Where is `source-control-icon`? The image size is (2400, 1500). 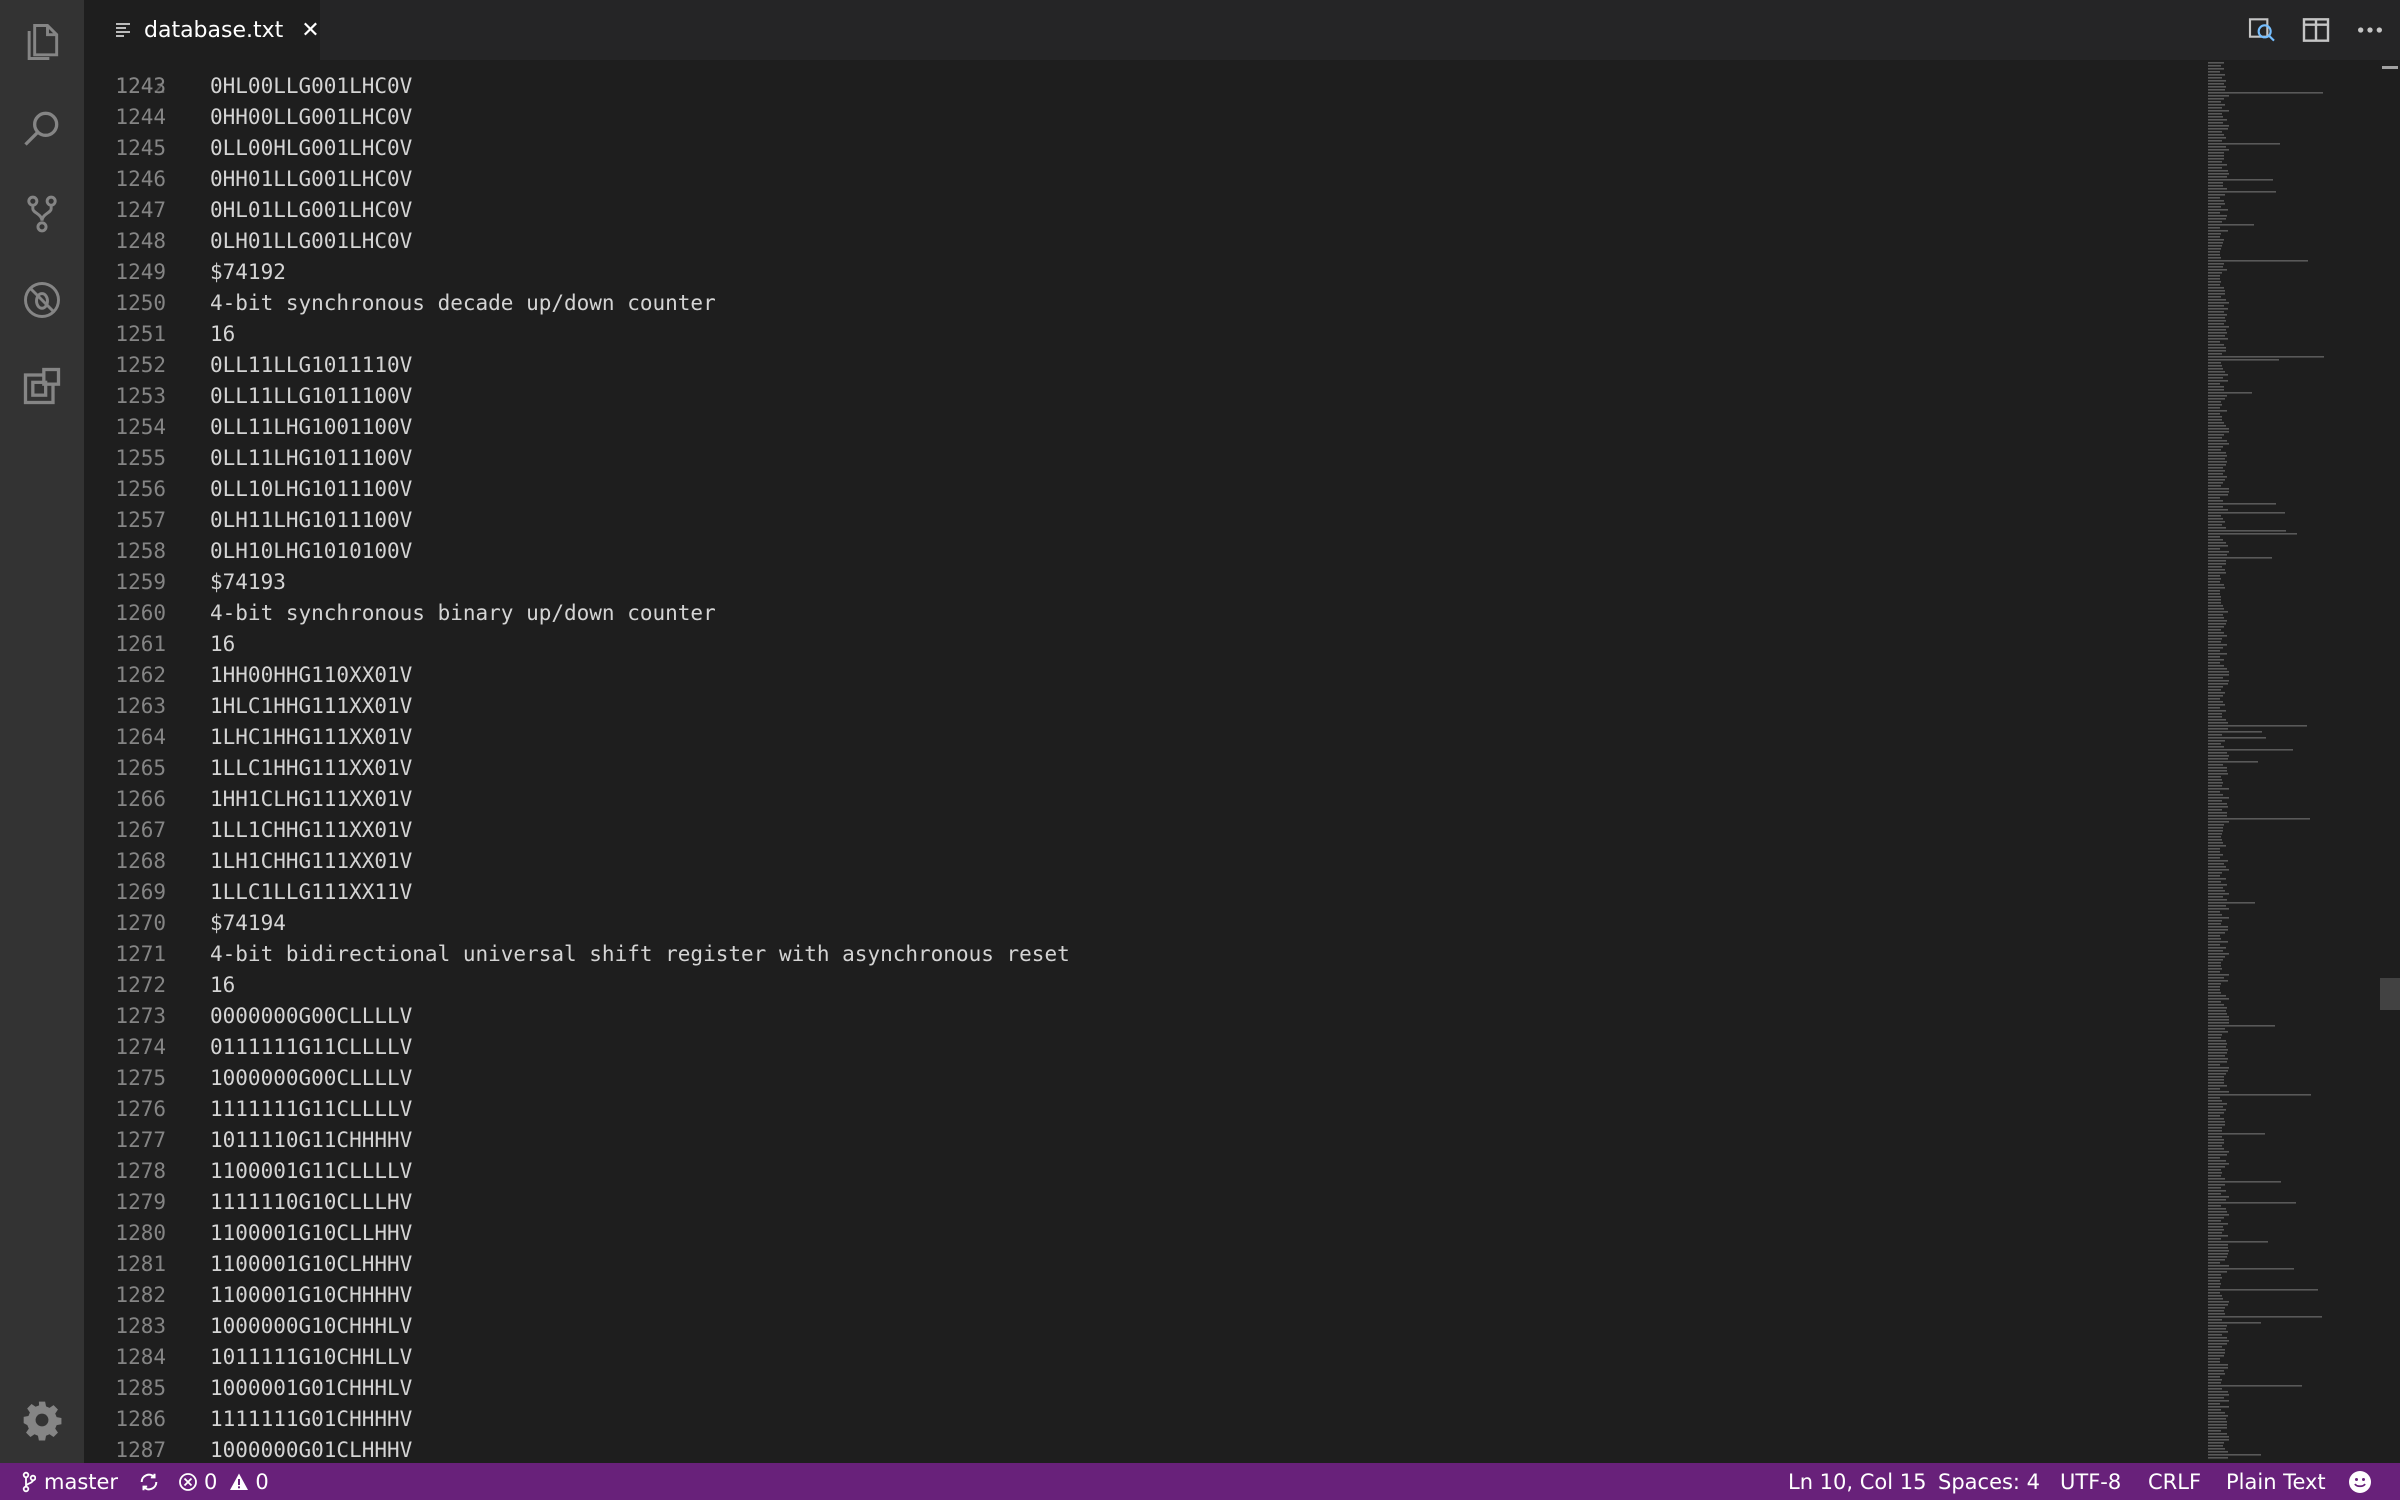
source-control-icon is located at coordinates (42, 214).